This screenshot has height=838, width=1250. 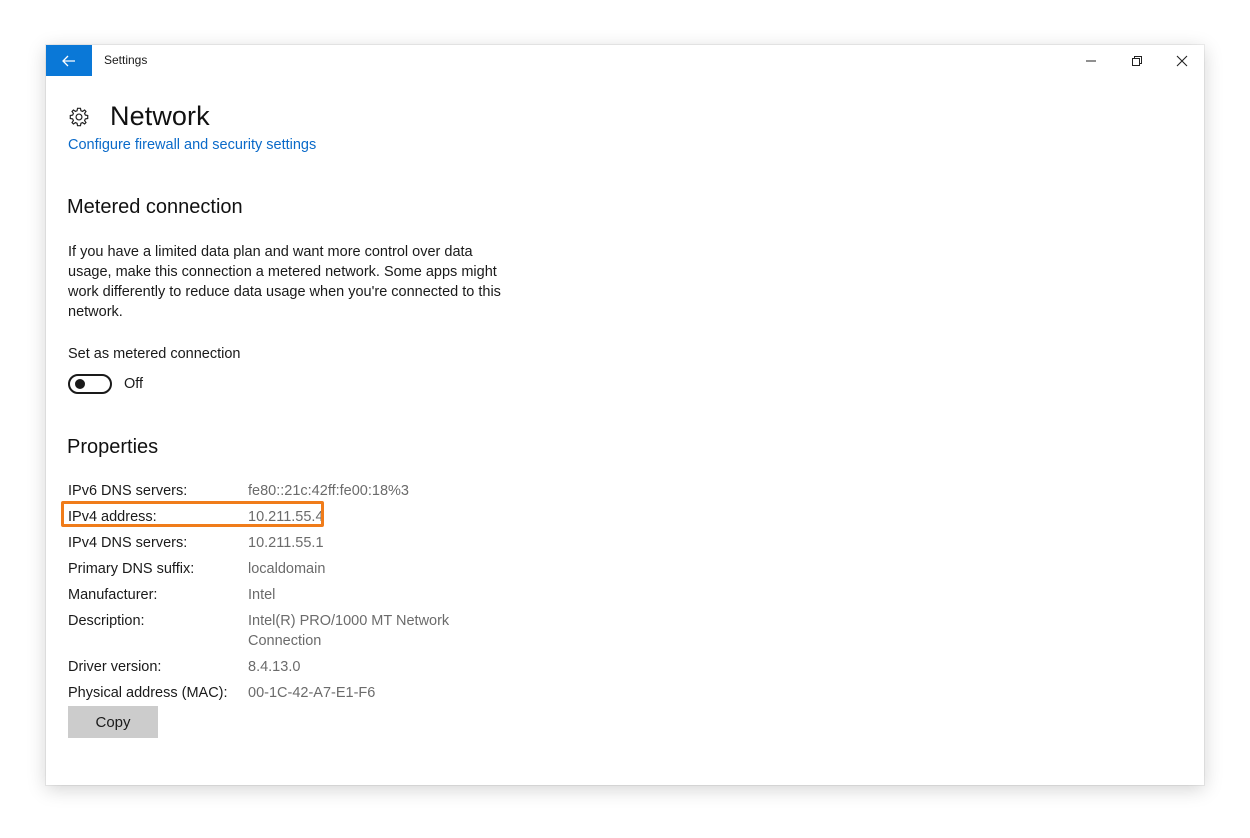 I want to click on title-bar: Settings, so click(x=625, y=60).